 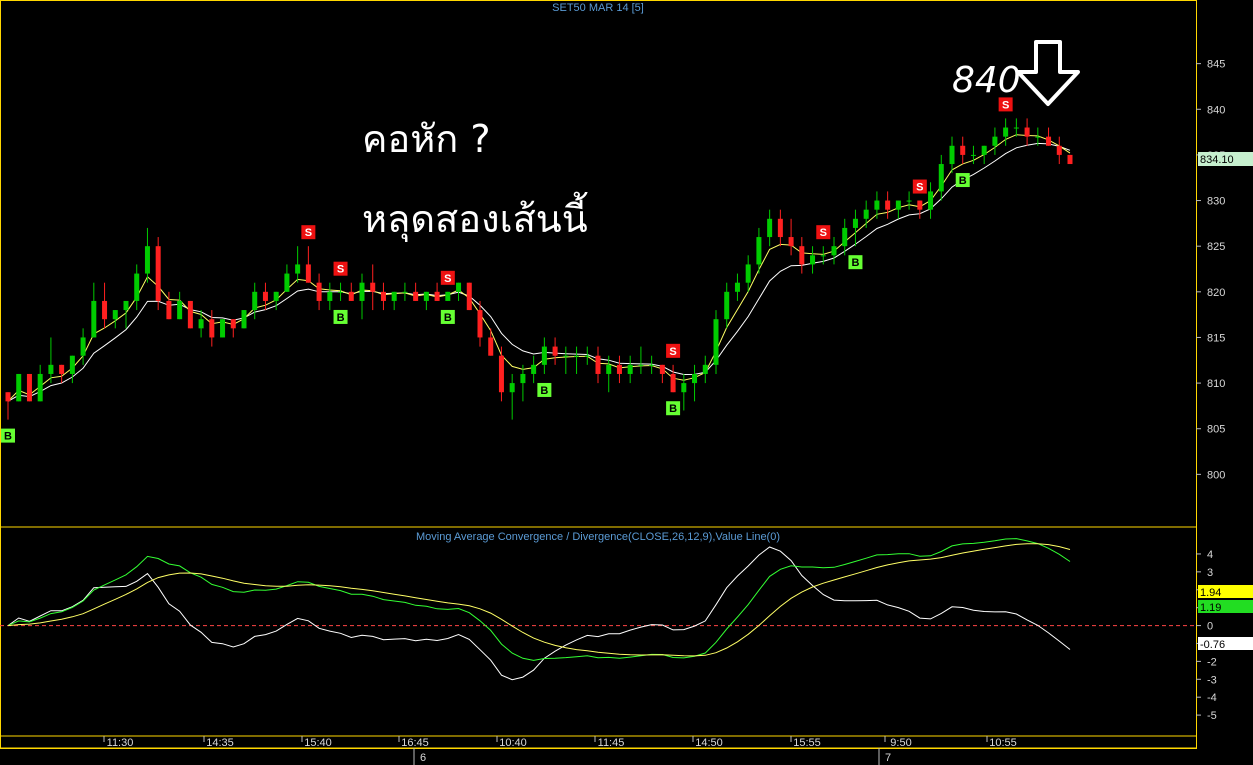 I want to click on price-tick-label: 830, so click(x=1216, y=202).